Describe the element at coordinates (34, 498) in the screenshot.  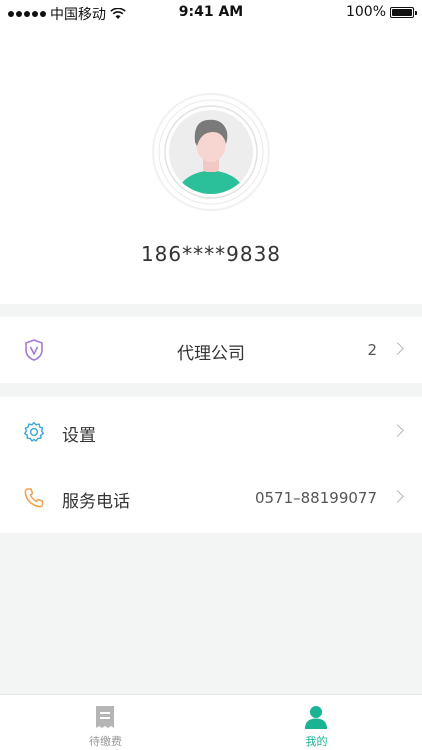
I see `phone-icon` at that location.